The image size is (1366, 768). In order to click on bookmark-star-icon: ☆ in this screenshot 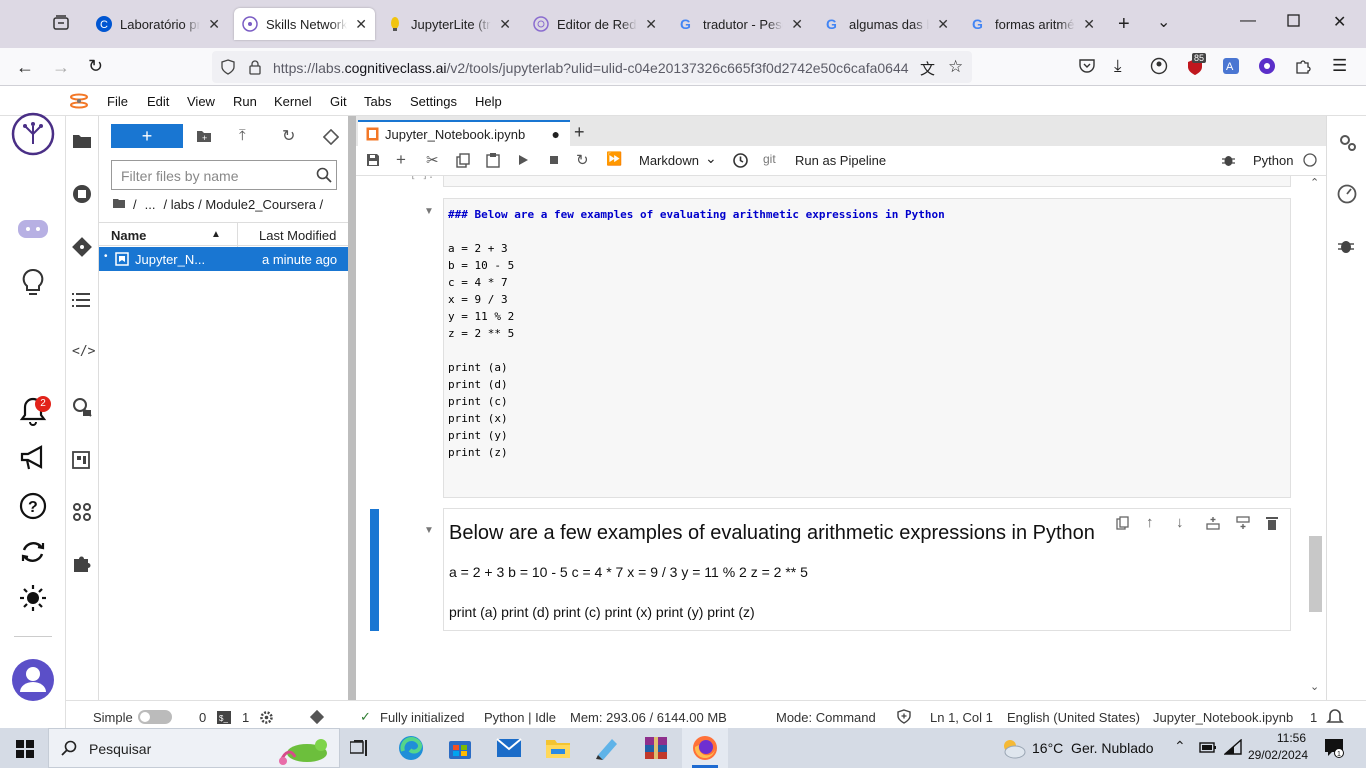, I will do `click(955, 67)`.